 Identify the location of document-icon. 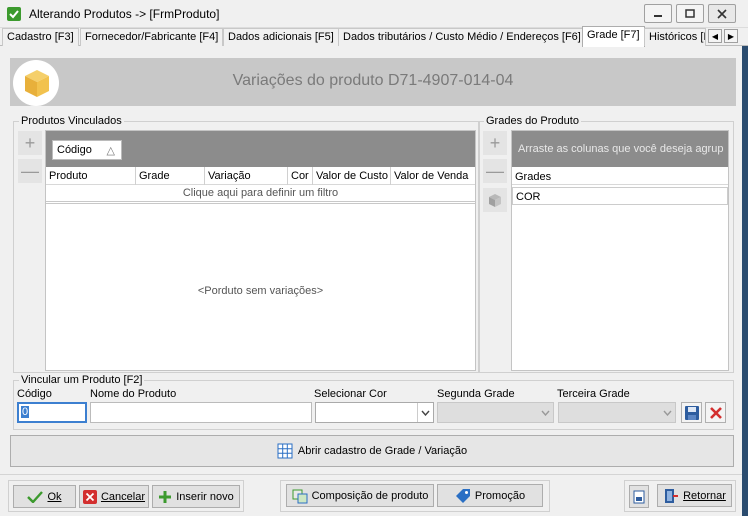
(639, 496).